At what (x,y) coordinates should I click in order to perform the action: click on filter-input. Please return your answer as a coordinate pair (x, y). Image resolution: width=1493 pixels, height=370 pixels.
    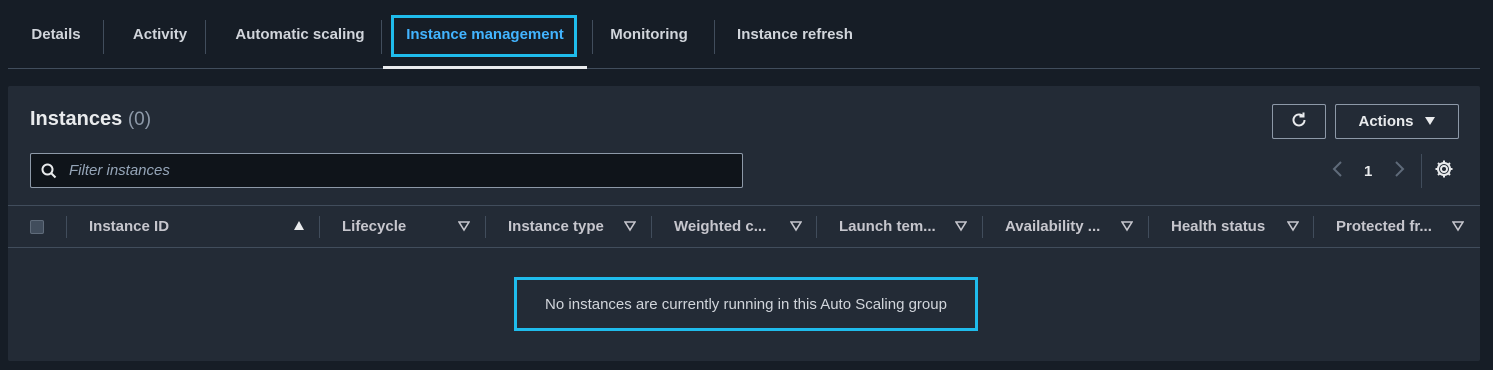
    Looking at the image, I should click on (404, 170).